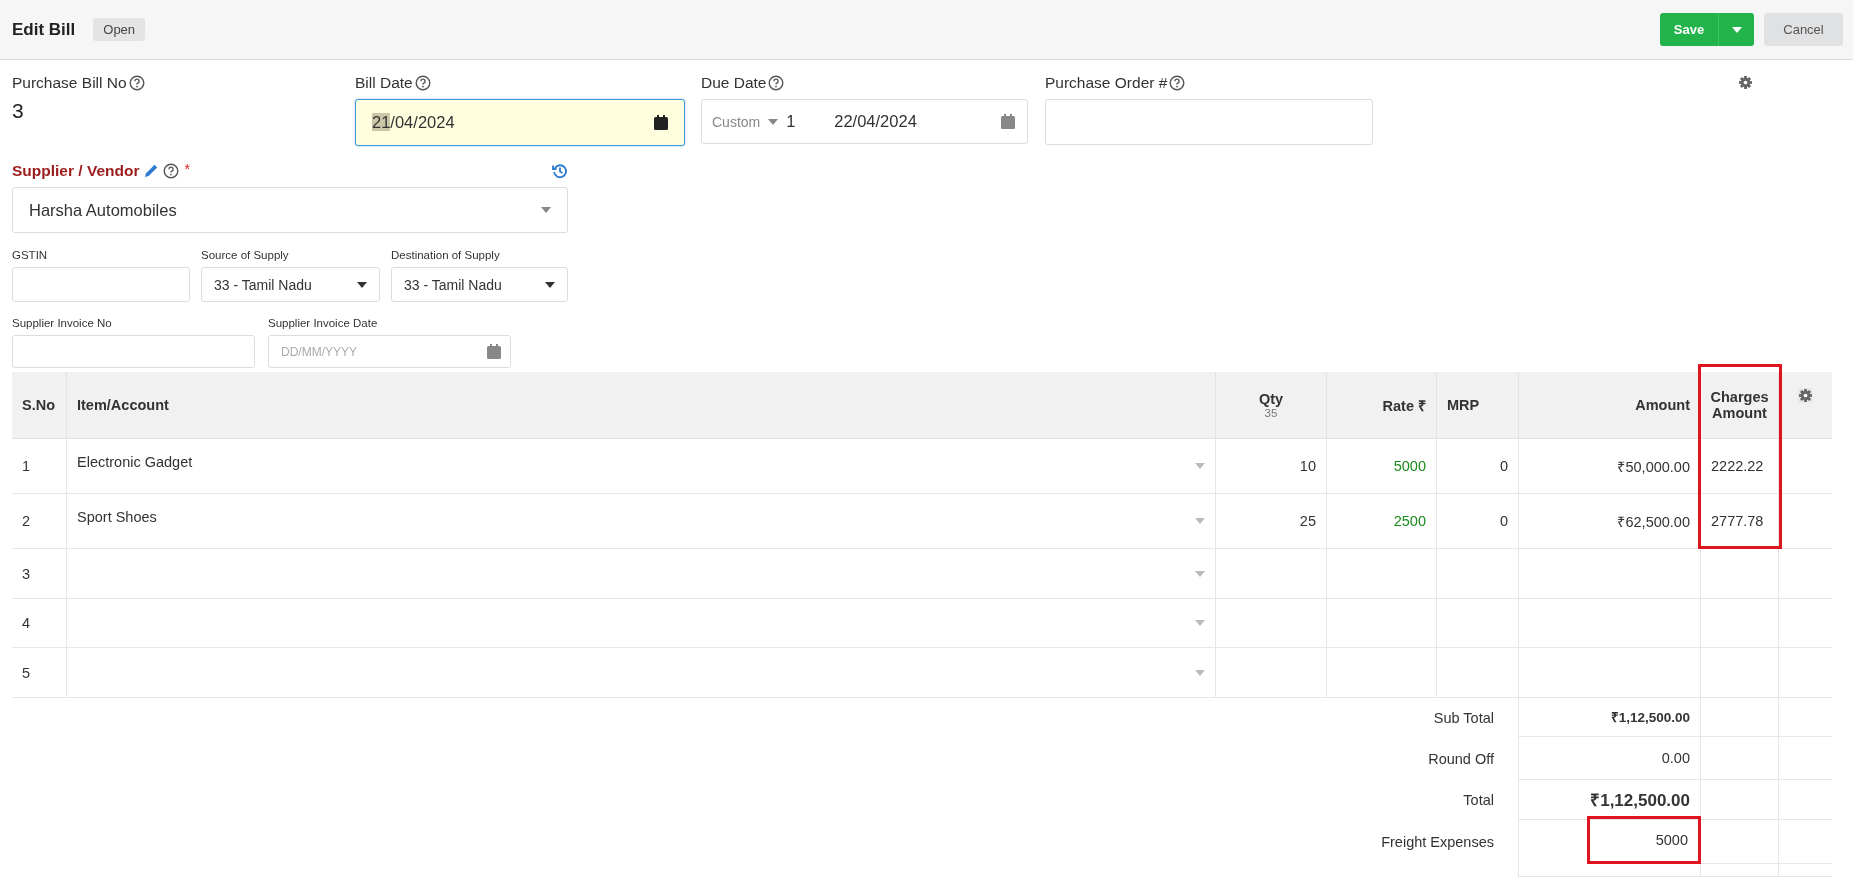 This screenshot has height=881, width=1853. What do you see at coordinates (384, 83) in the screenshot?
I see `field-label: Bill Date` at bounding box center [384, 83].